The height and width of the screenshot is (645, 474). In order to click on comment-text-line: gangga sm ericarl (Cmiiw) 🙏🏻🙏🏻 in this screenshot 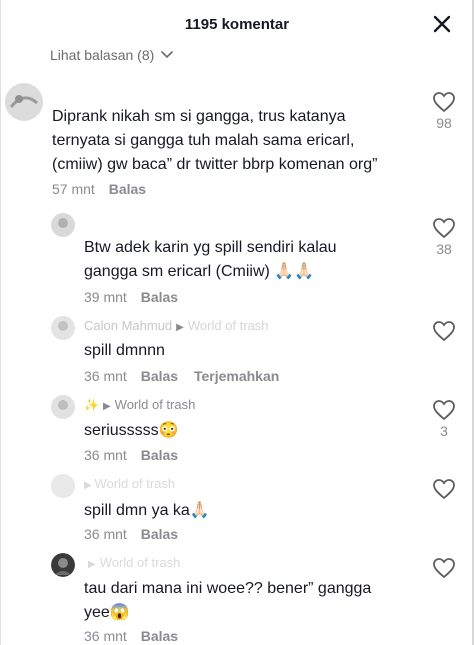, I will do `click(199, 271)`.